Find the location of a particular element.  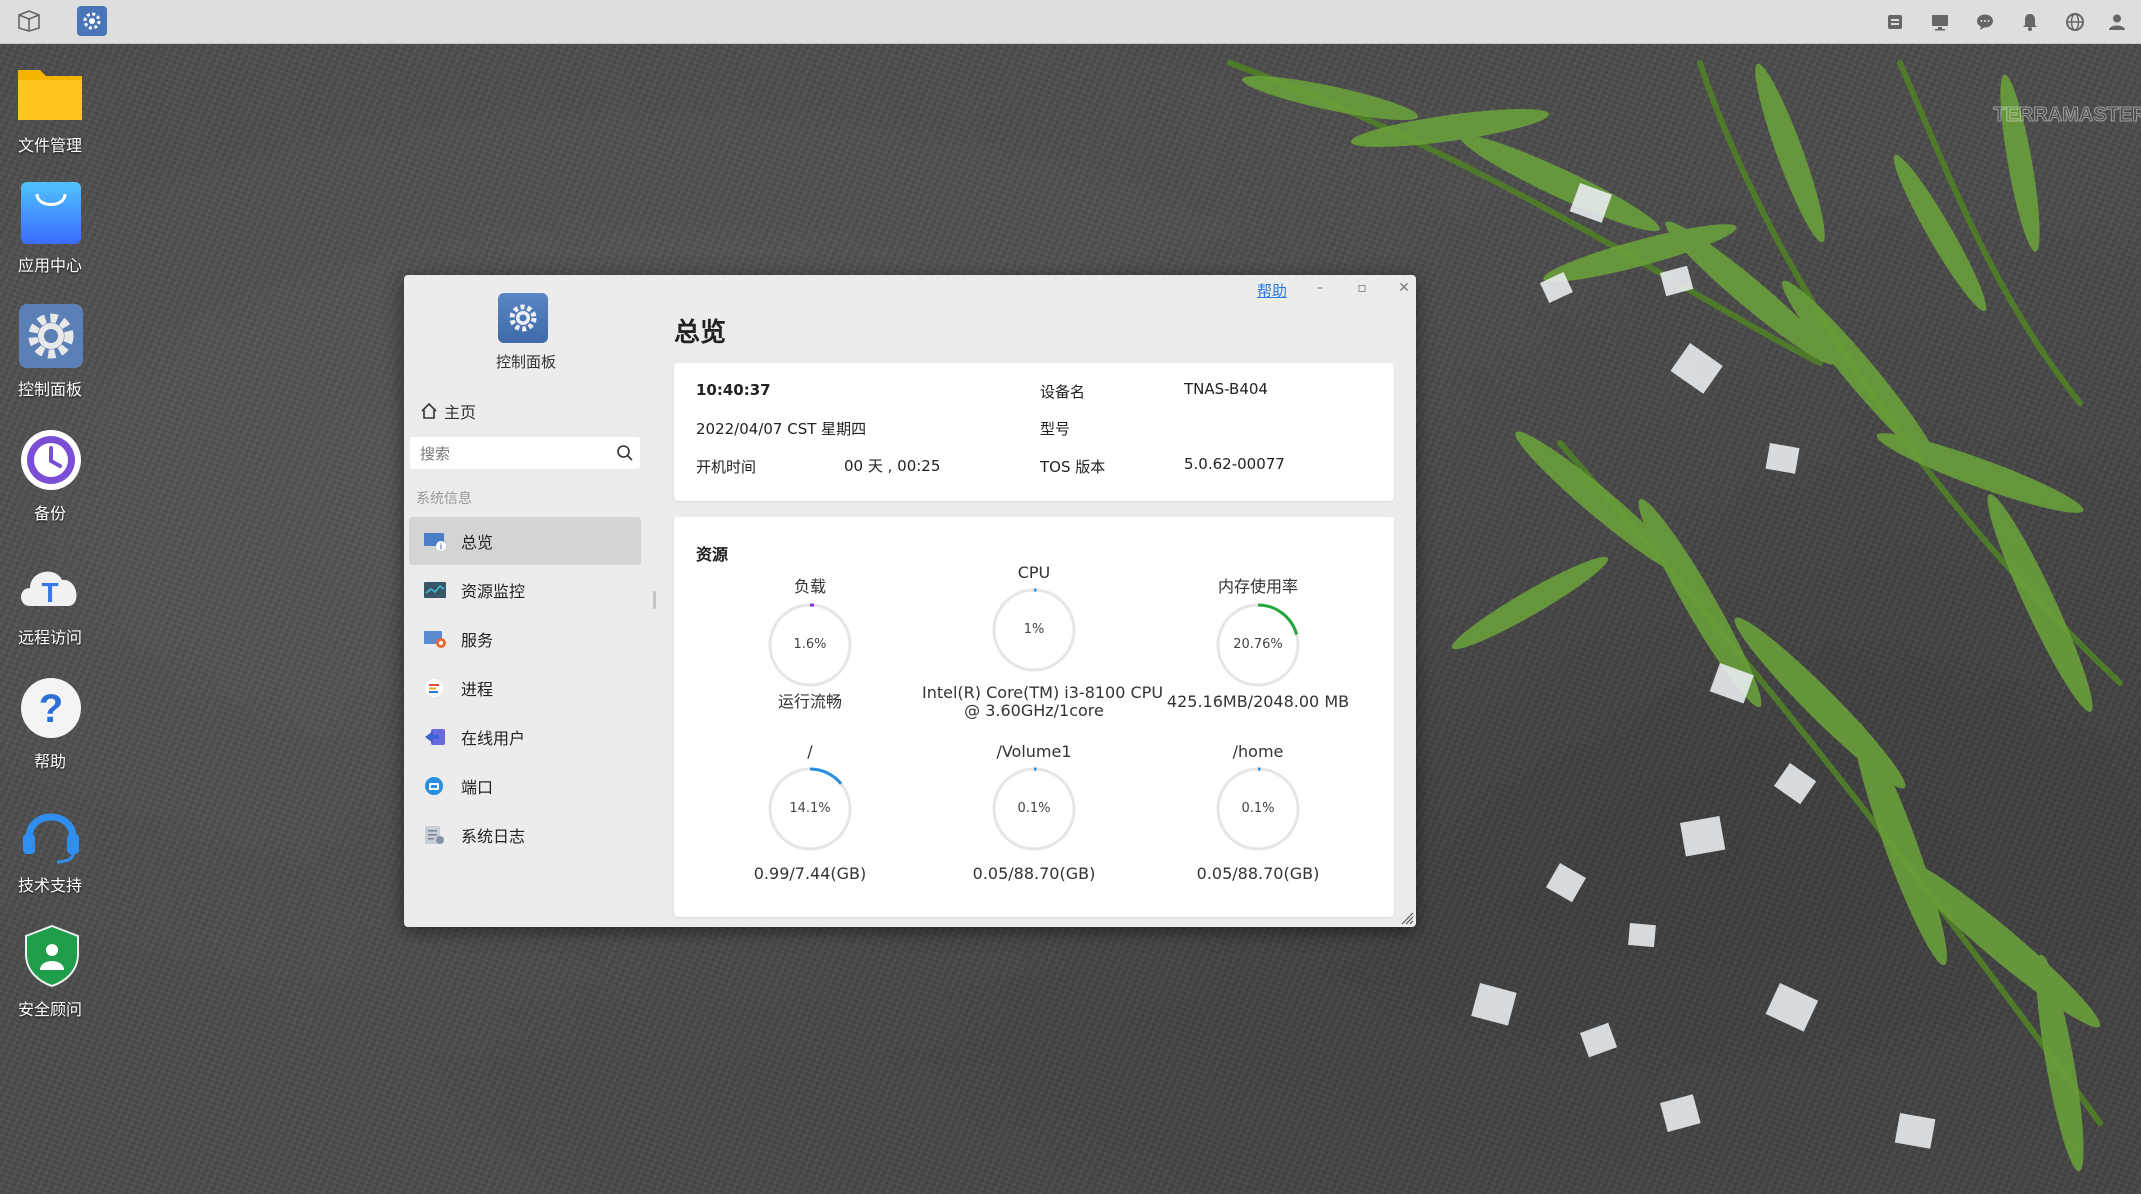

resource-monitor-icon is located at coordinates (435, 590).